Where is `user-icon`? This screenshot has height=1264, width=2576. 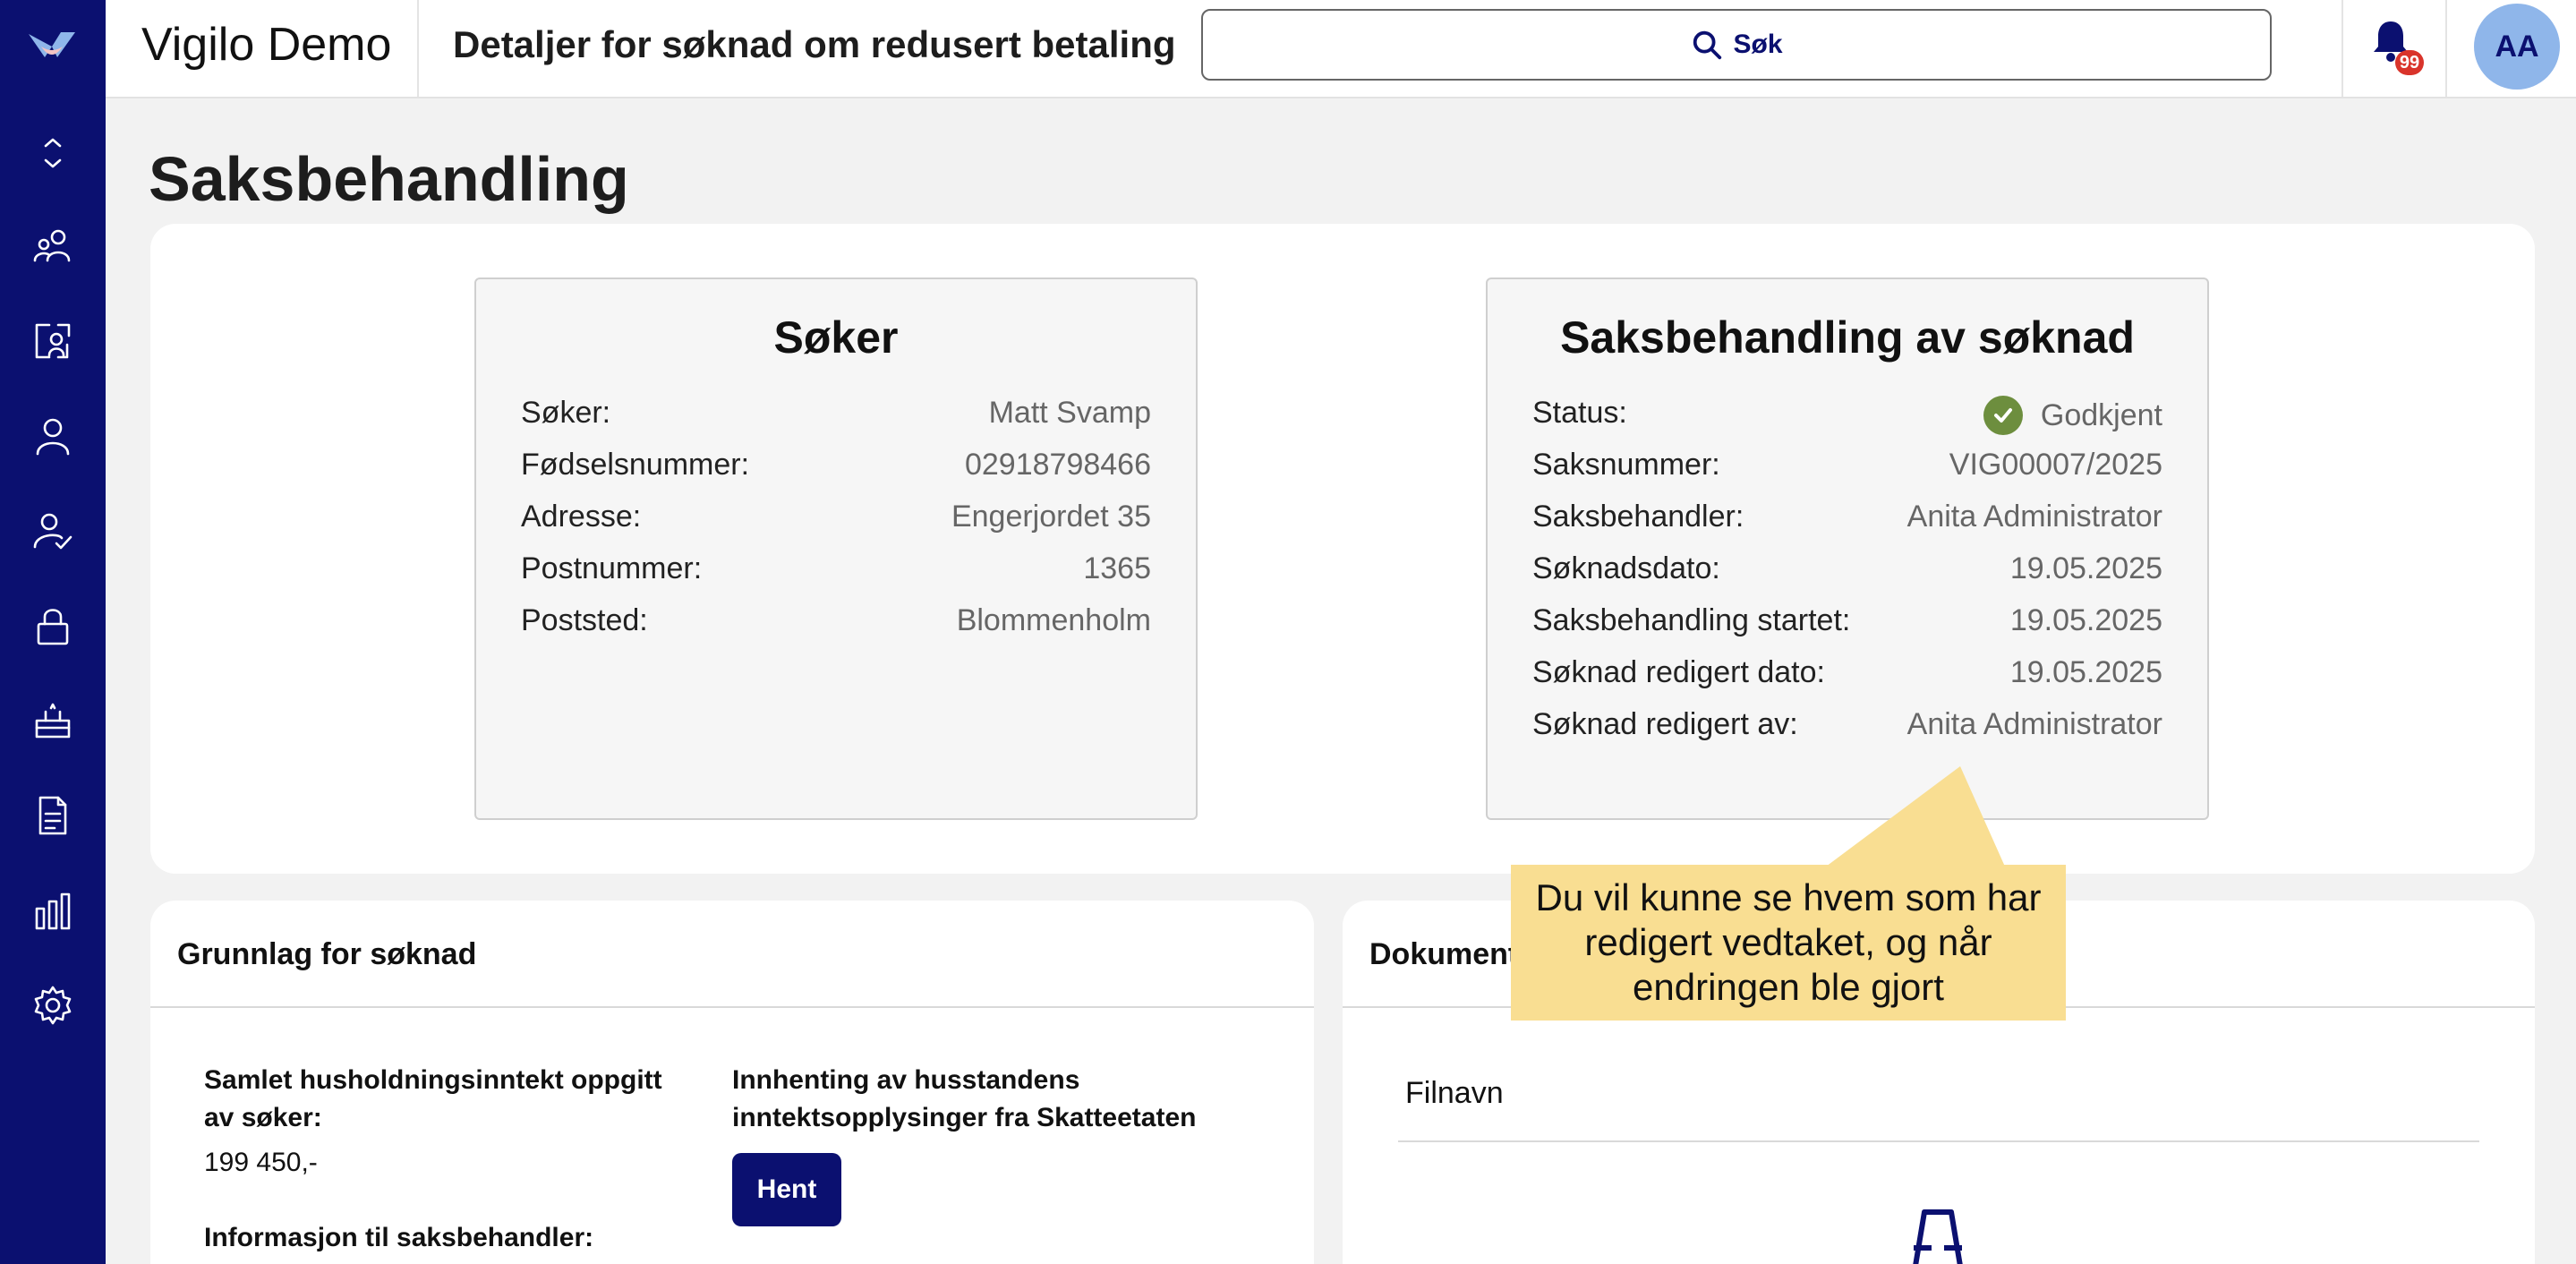 user-icon is located at coordinates (53, 436).